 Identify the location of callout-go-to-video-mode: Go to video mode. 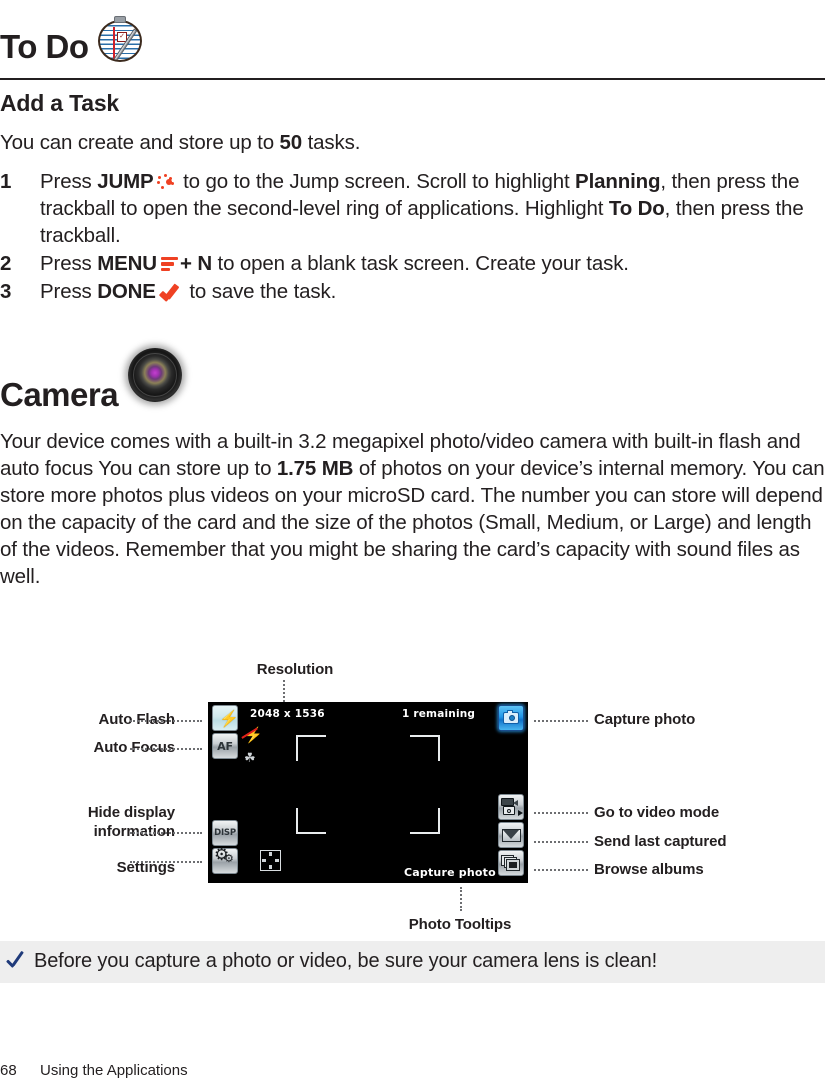
(657, 812).